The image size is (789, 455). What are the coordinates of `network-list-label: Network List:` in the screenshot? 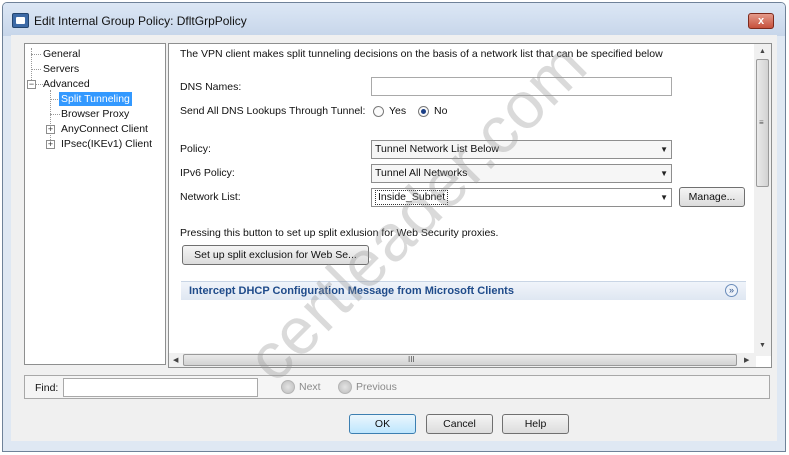 It's located at (210, 197).